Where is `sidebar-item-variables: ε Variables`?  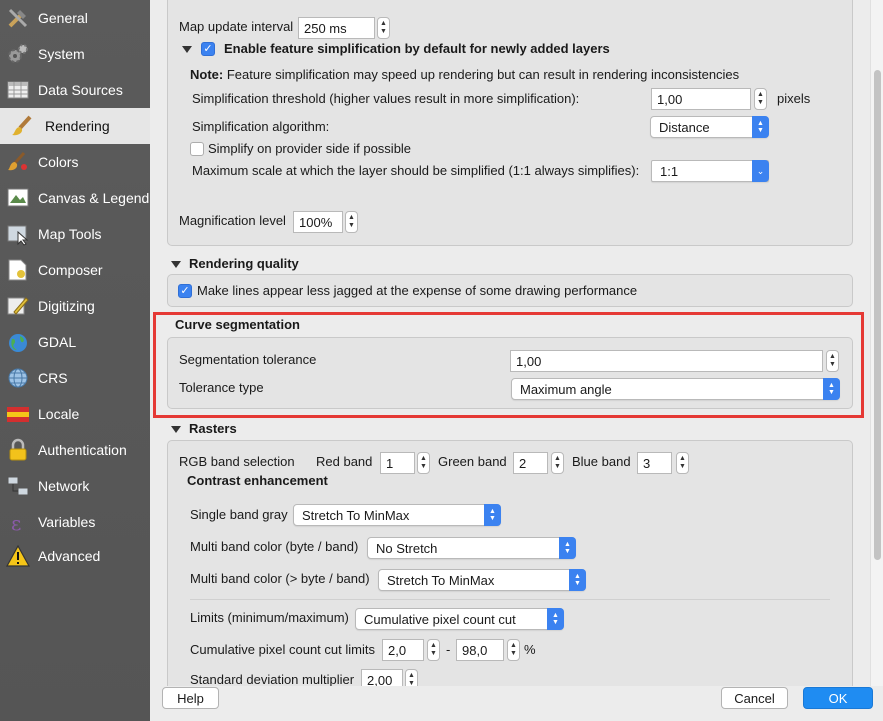 sidebar-item-variables: ε Variables is located at coordinates (75, 522).